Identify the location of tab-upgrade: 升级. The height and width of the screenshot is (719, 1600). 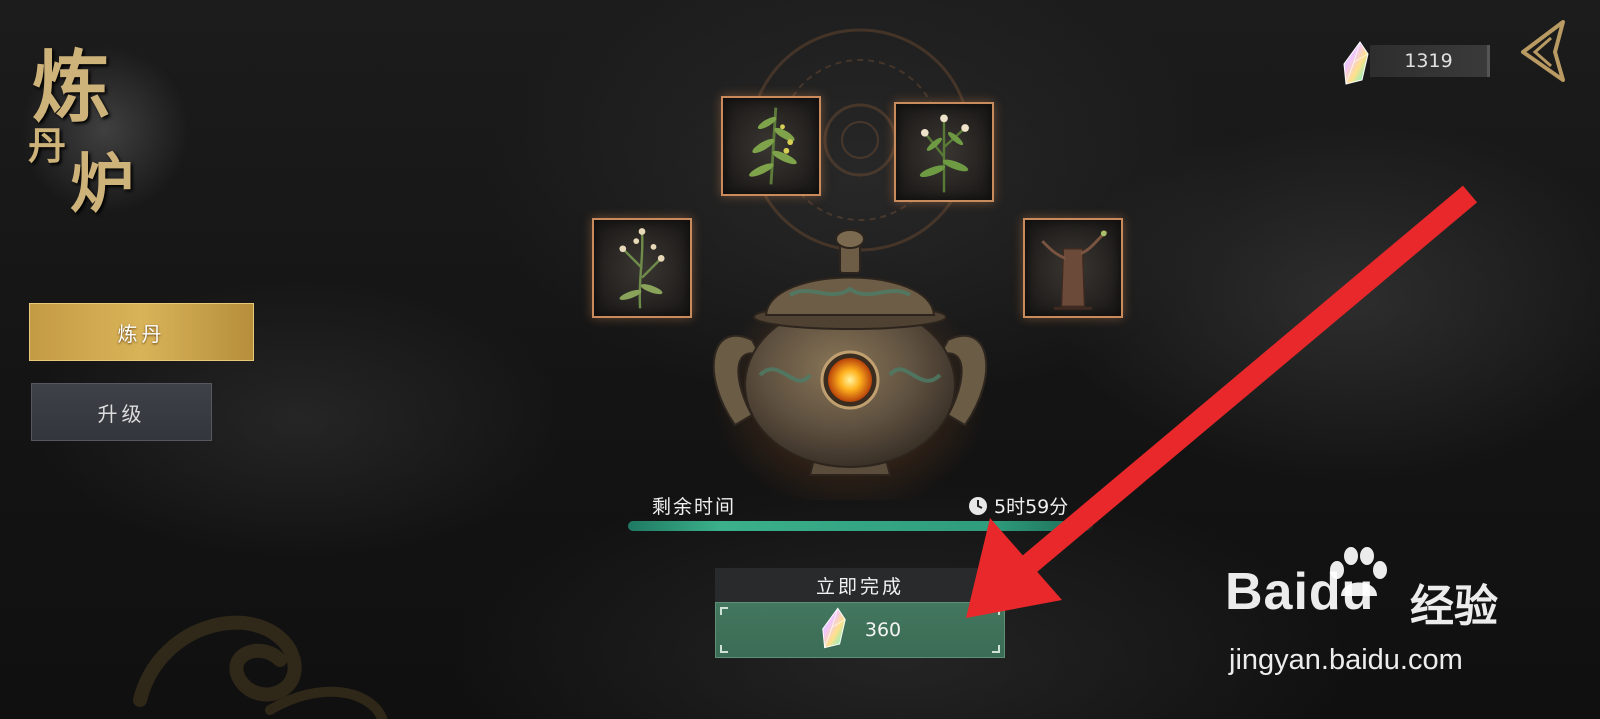
(121, 412).